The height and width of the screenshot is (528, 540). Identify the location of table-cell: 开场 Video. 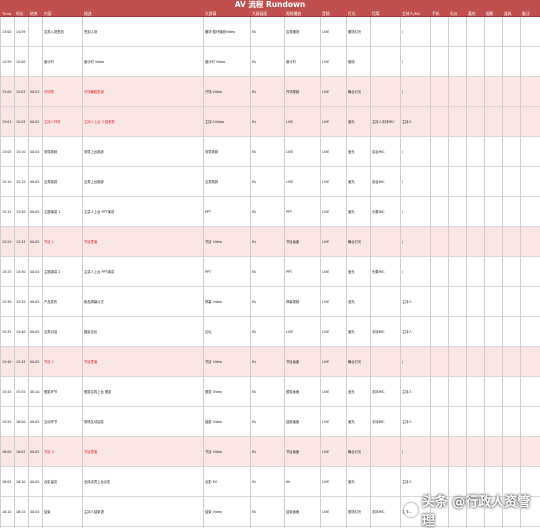
(213, 92).